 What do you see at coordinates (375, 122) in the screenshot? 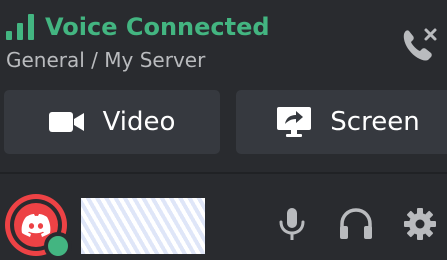
I see `screen-button-label: Screen` at bounding box center [375, 122].